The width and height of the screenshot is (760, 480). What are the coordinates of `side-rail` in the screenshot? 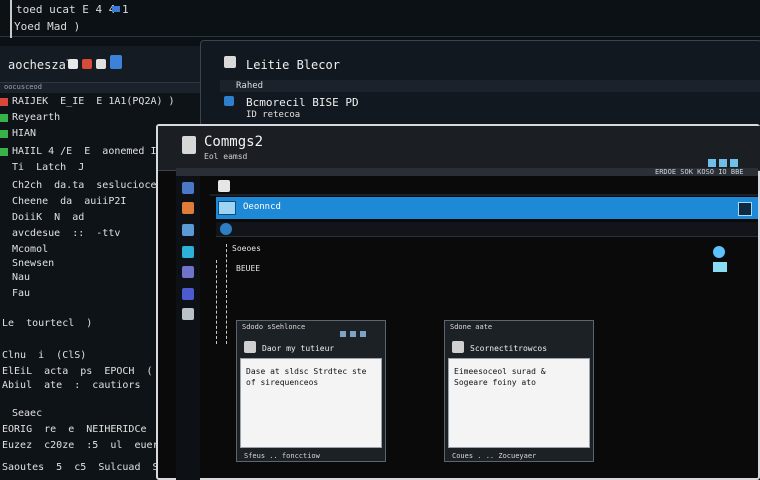 It's located at (188, 328).